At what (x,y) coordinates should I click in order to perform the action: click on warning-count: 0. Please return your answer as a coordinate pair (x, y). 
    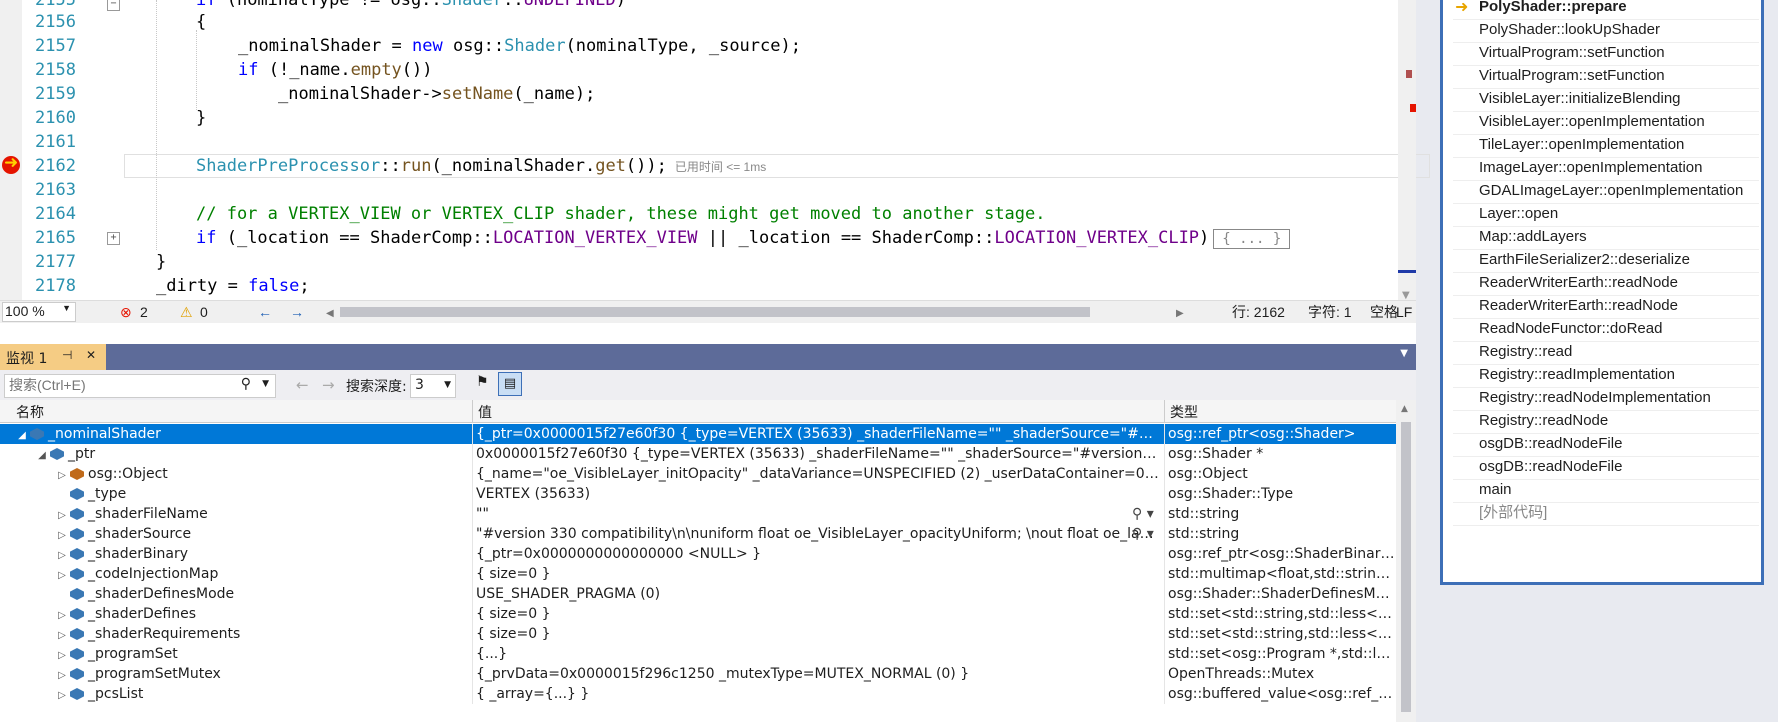
    Looking at the image, I should click on (204, 312).